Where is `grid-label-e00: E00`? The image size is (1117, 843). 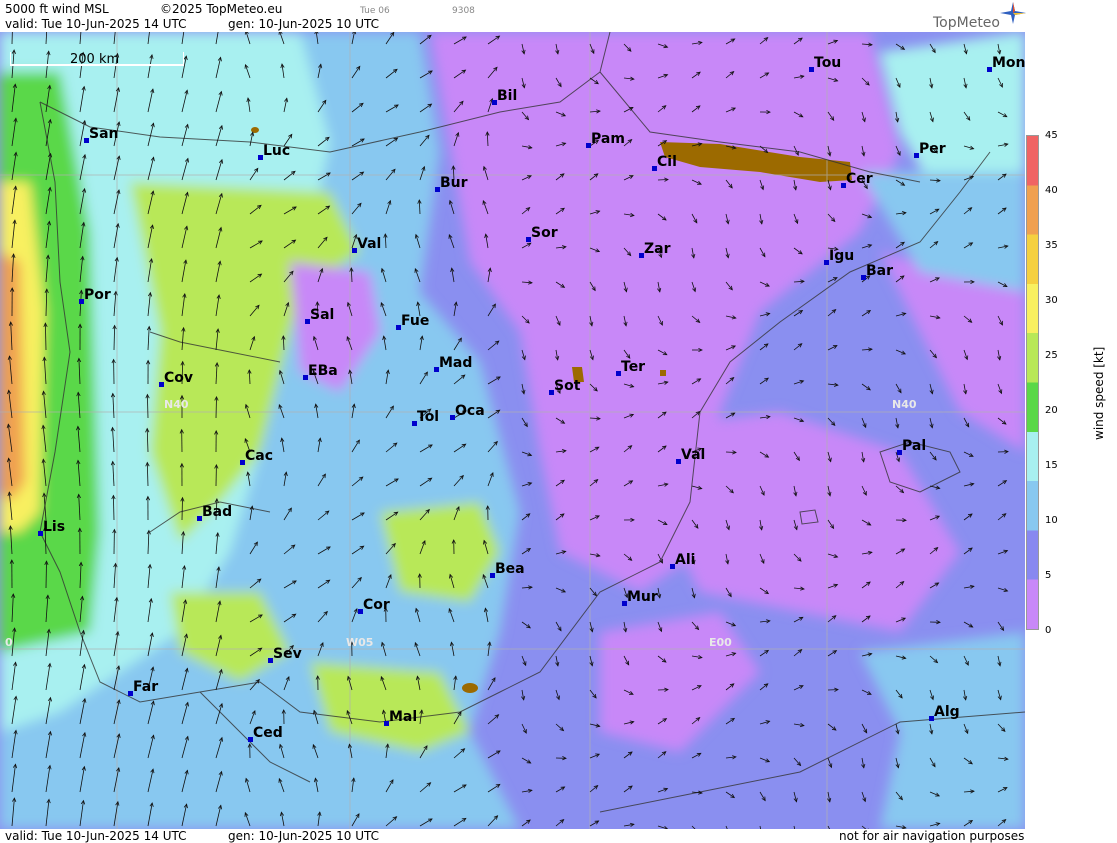
grid-label-e00: E00 is located at coordinates (720, 642).